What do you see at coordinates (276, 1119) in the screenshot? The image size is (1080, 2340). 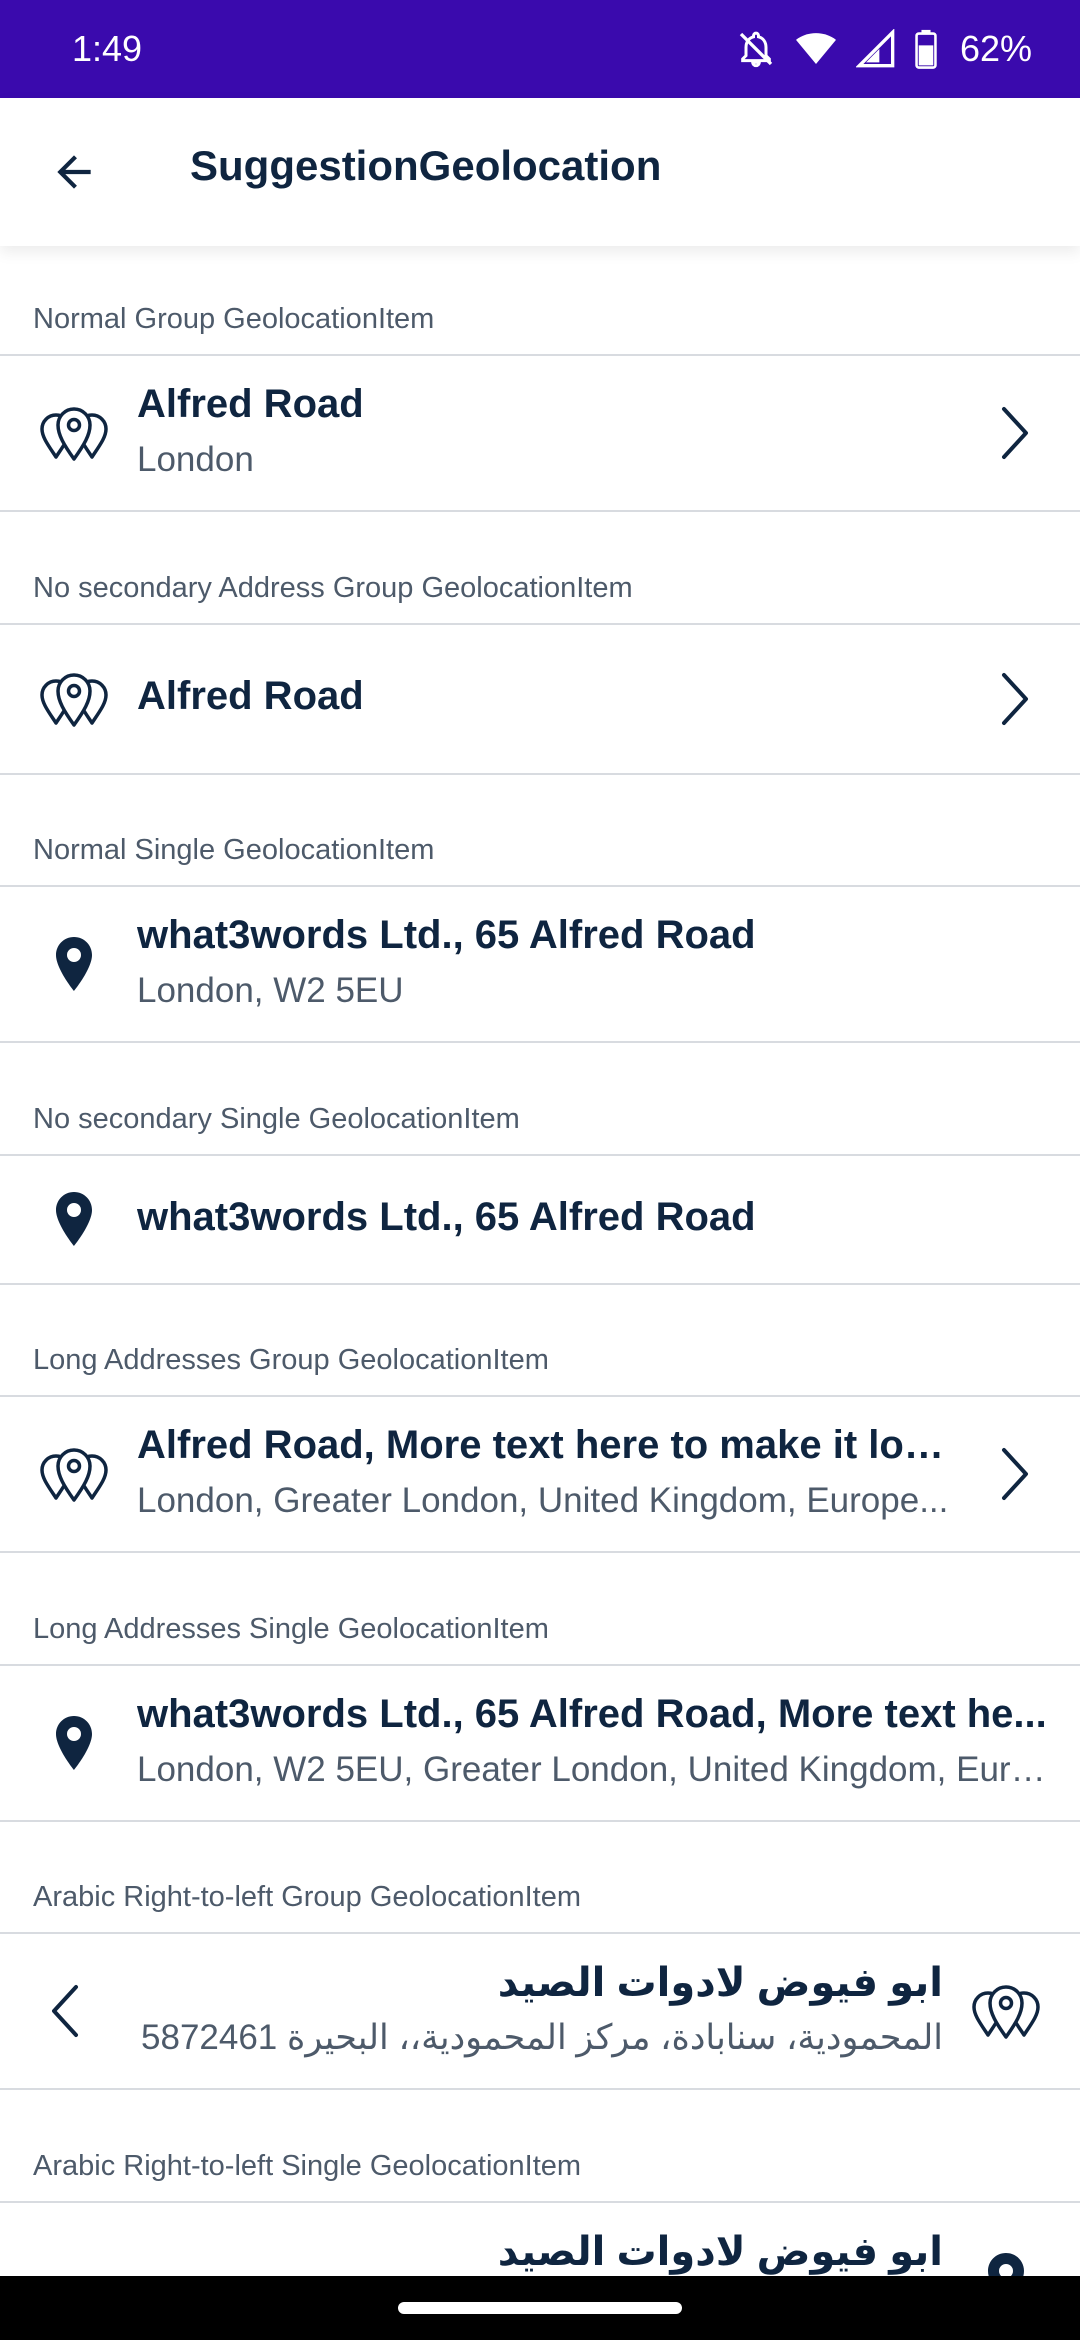 I see `section-header: No secondary Single GeolocationItem` at bounding box center [276, 1119].